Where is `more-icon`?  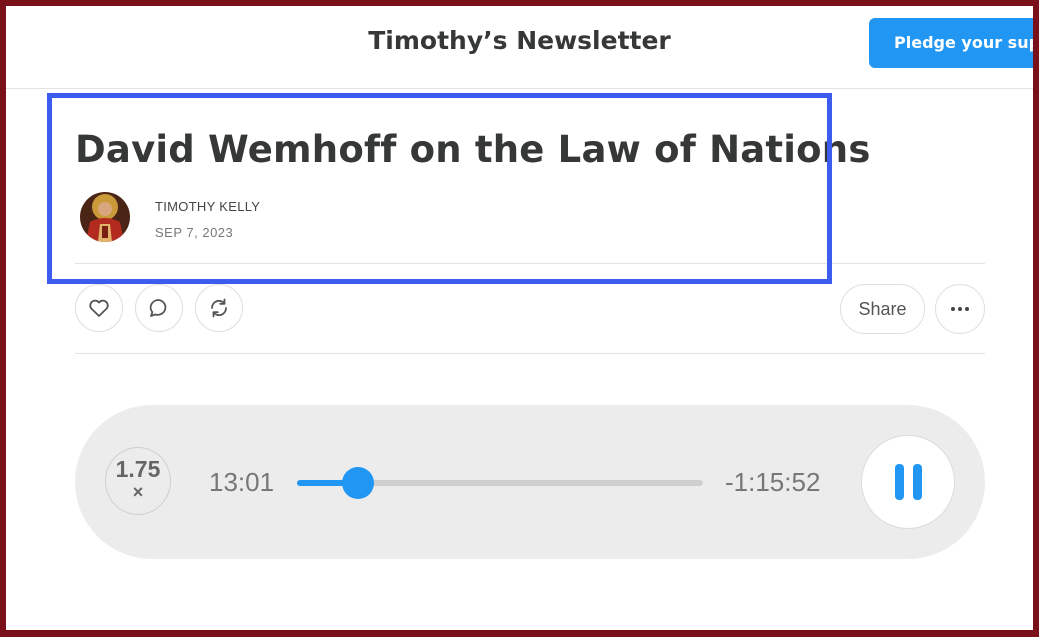 more-icon is located at coordinates (960, 309).